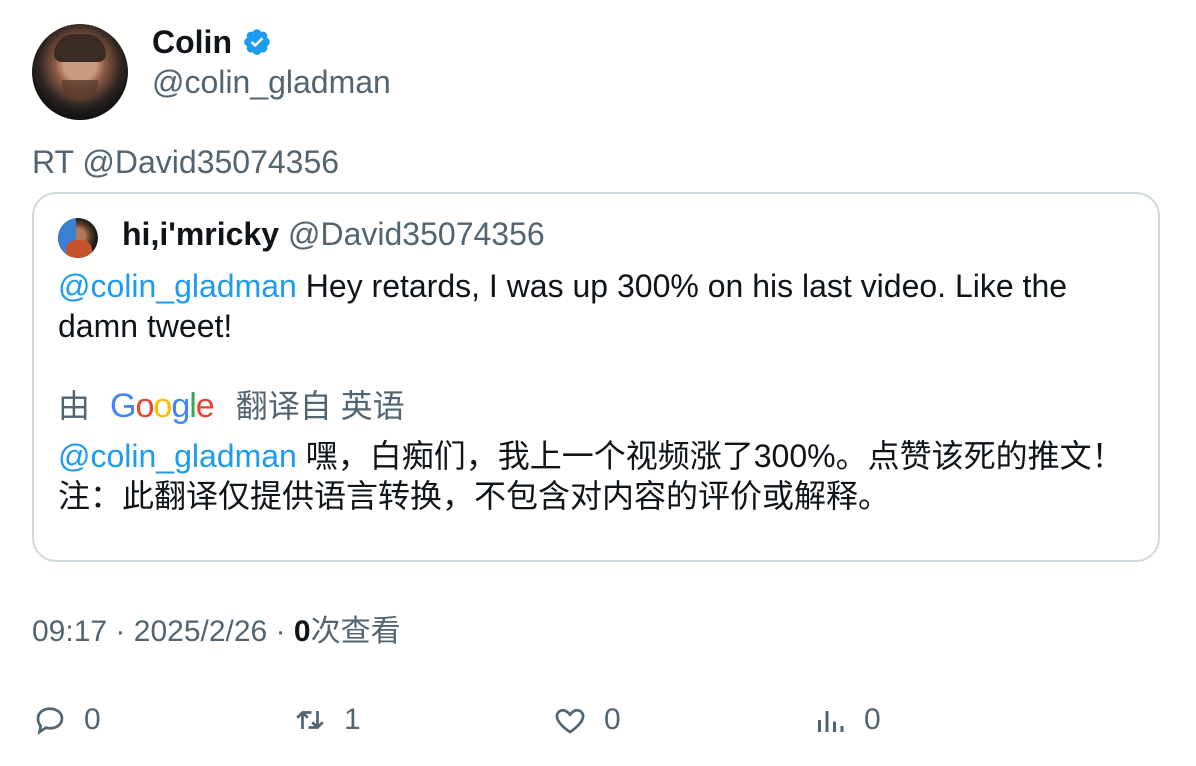 The height and width of the screenshot is (766, 1196). What do you see at coordinates (200, 631) in the screenshot?
I see `tweet-date: 2025/2/26` at bounding box center [200, 631].